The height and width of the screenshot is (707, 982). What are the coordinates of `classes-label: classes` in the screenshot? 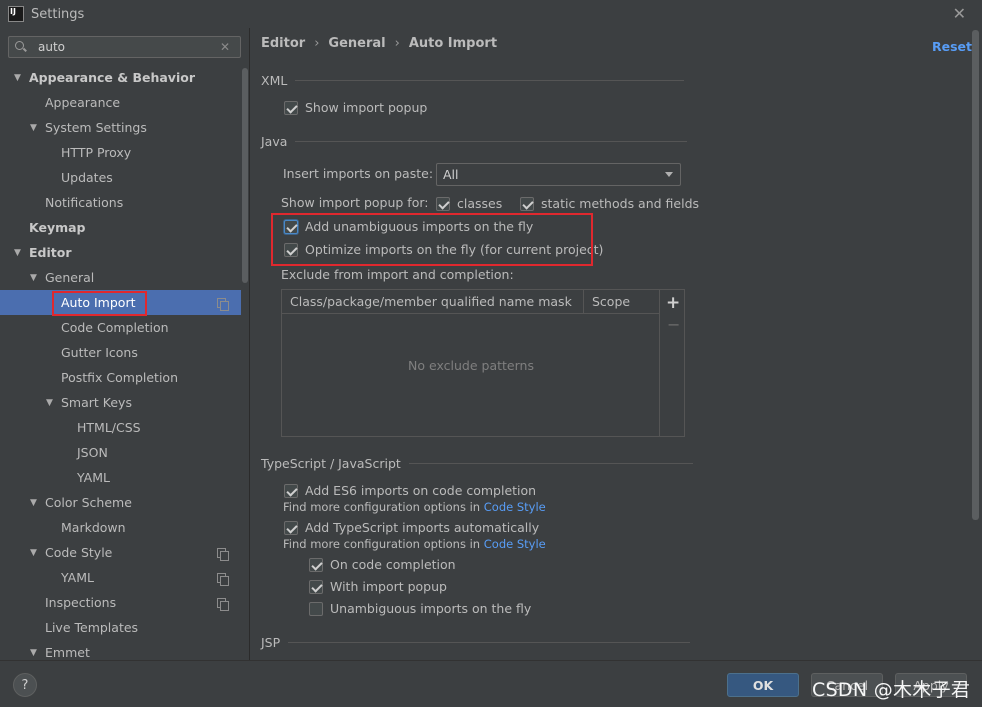 It's located at (480, 203).